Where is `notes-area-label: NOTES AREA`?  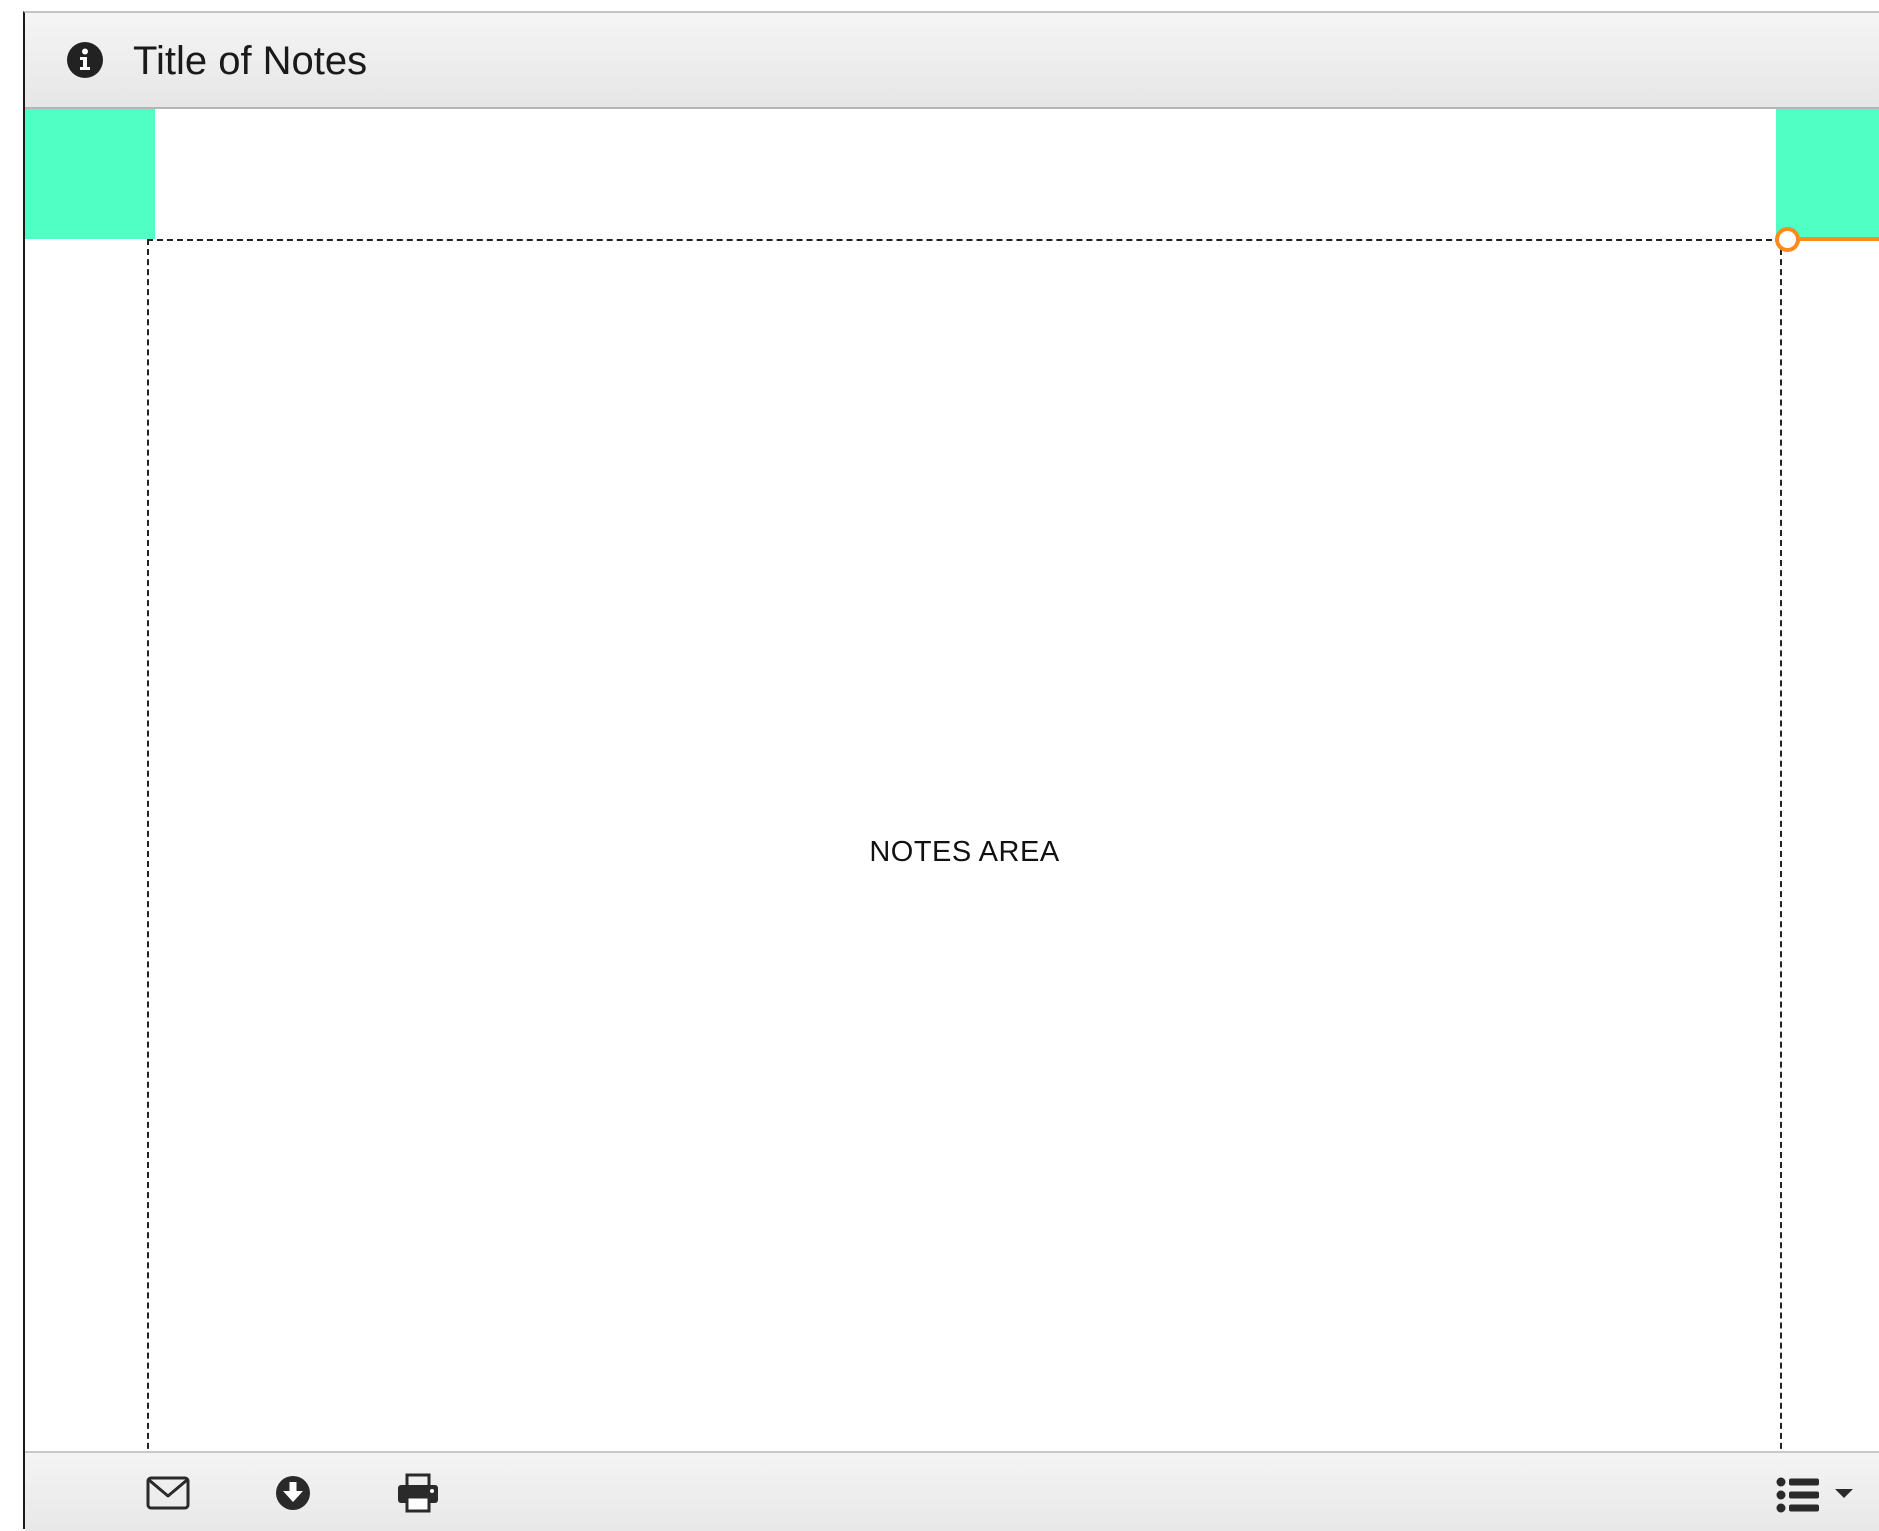 notes-area-label: NOTES AREA is located at coordinates (964, 852).